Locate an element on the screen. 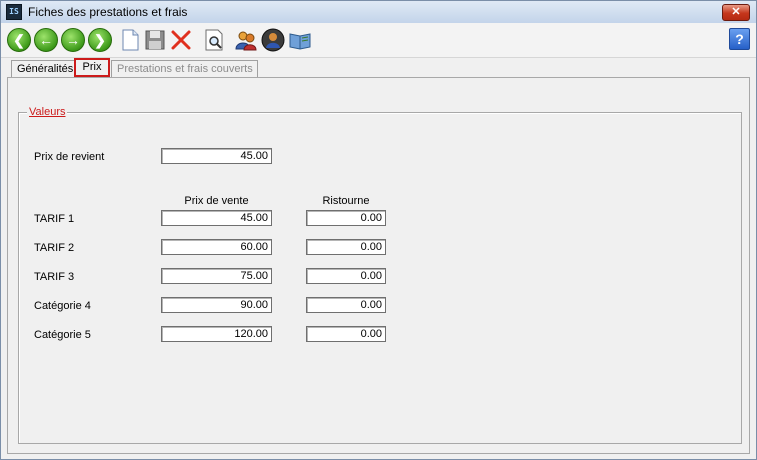  book-button is located at coordinates (300, 40).